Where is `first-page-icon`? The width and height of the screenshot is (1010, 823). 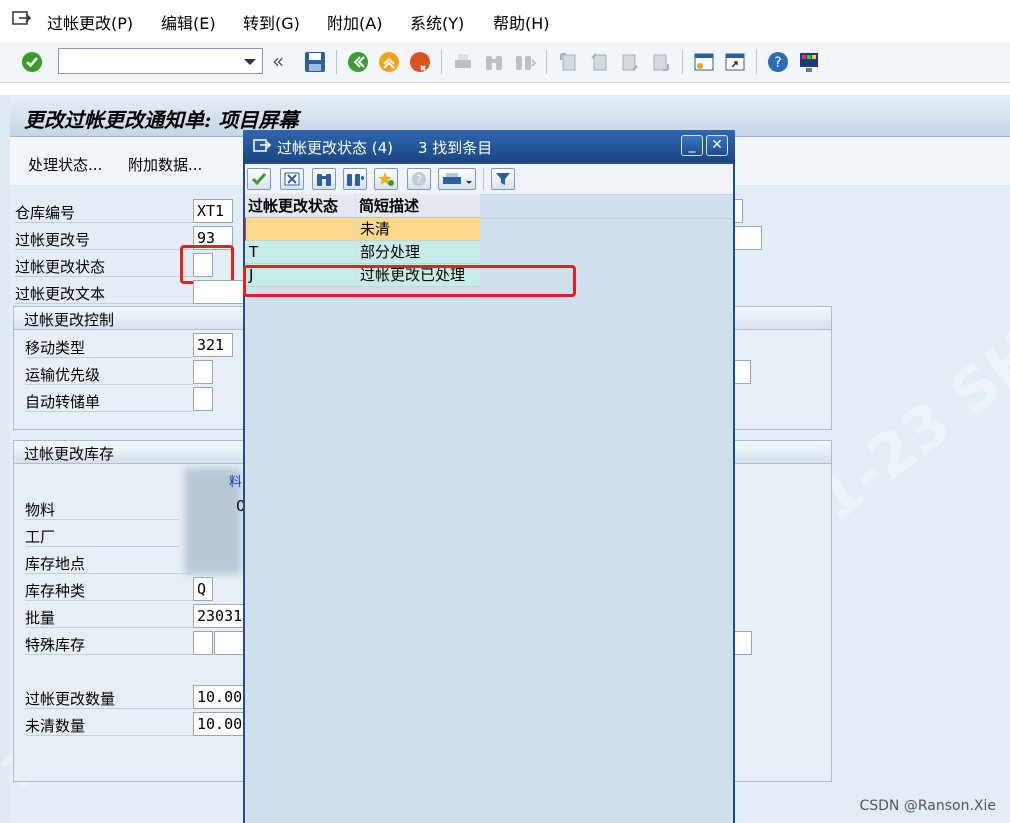
first-page-icon is located at coordinates (568, 62).